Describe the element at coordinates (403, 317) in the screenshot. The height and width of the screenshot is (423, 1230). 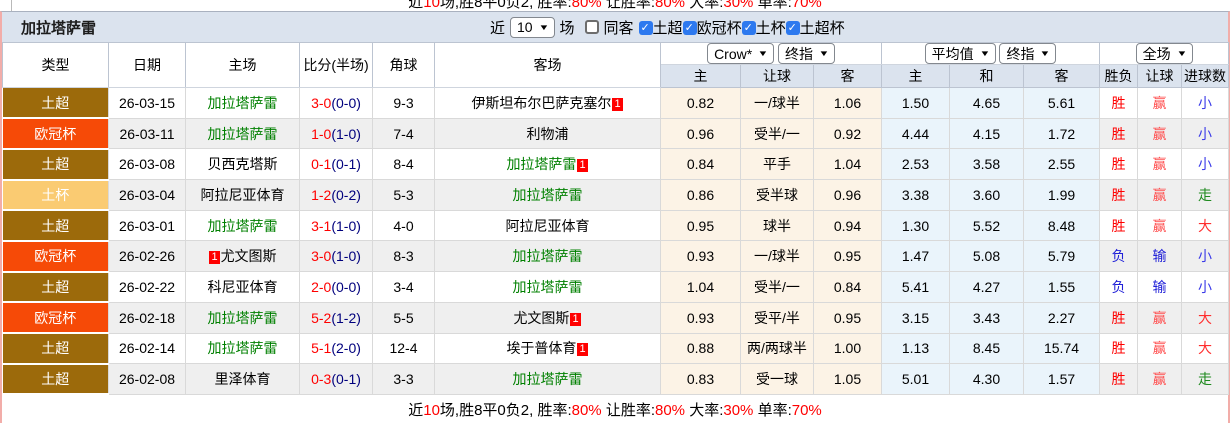
I see `corner-score: 5-5` at that location.